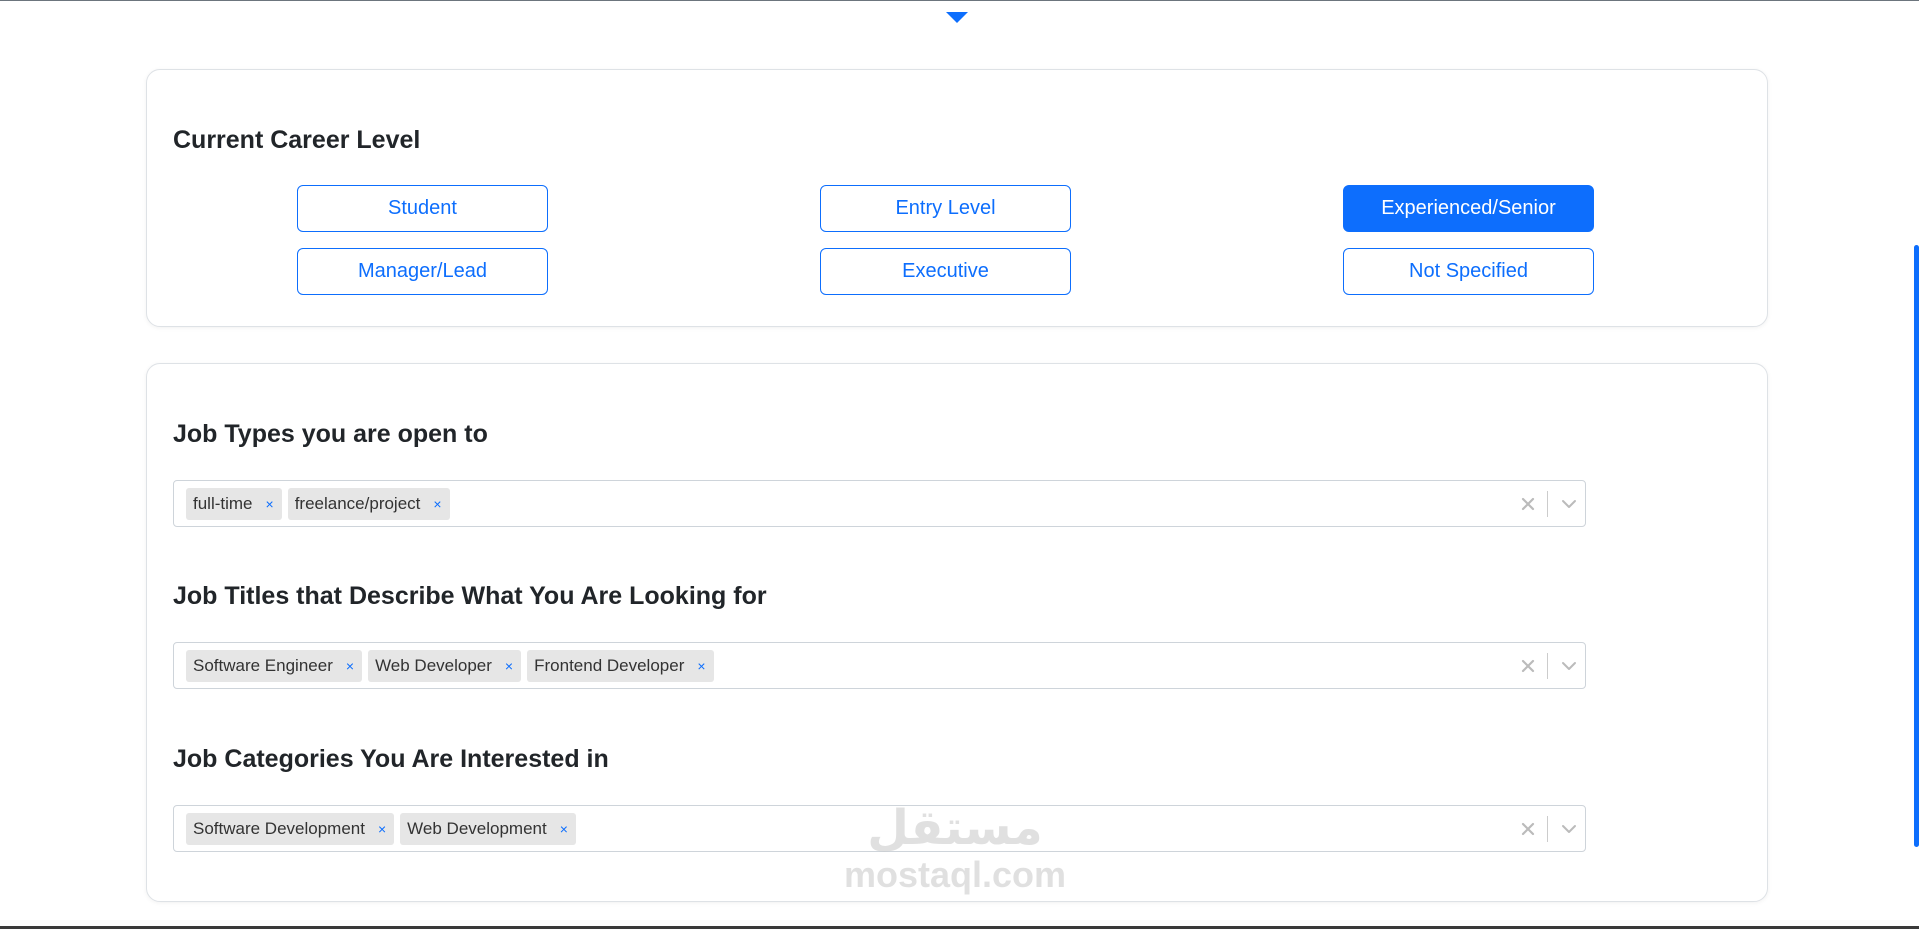 The image size is (1919, 929). Describe the element at coordinates (945, 208) in the screenshot. I see `career-option-entry-level: Entry Level` at that location.